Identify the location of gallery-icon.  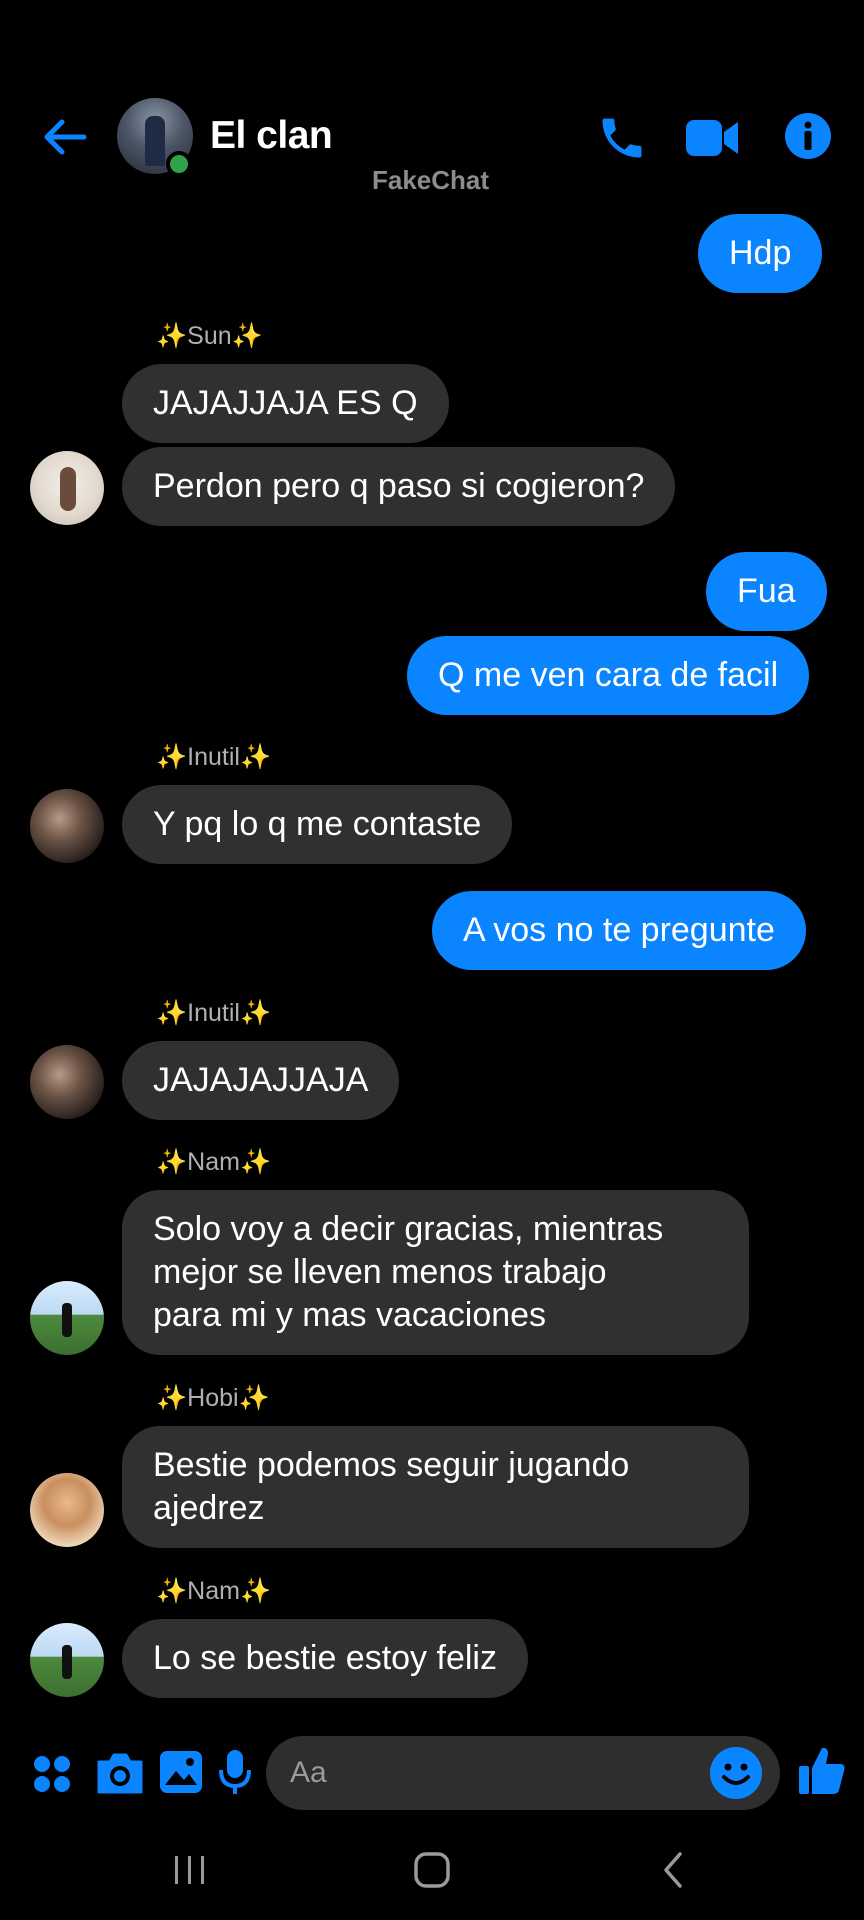
(181, 1772).